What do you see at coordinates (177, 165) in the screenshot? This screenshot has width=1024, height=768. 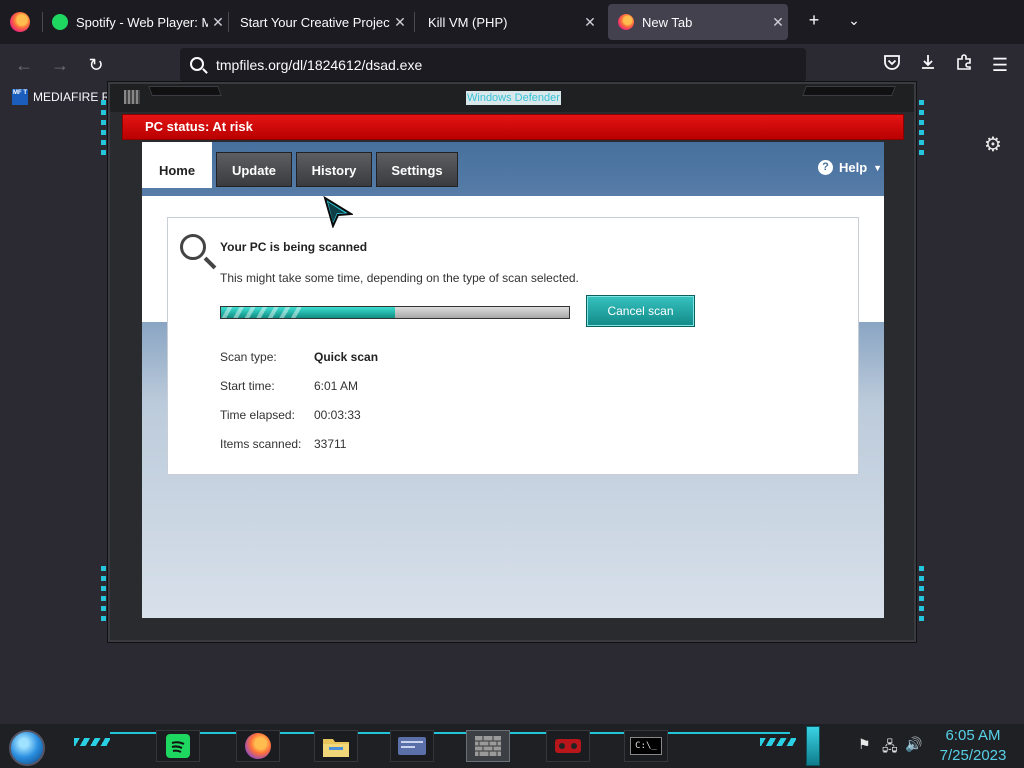 I see `tab-home: Home` at bounding box center [177, 165].